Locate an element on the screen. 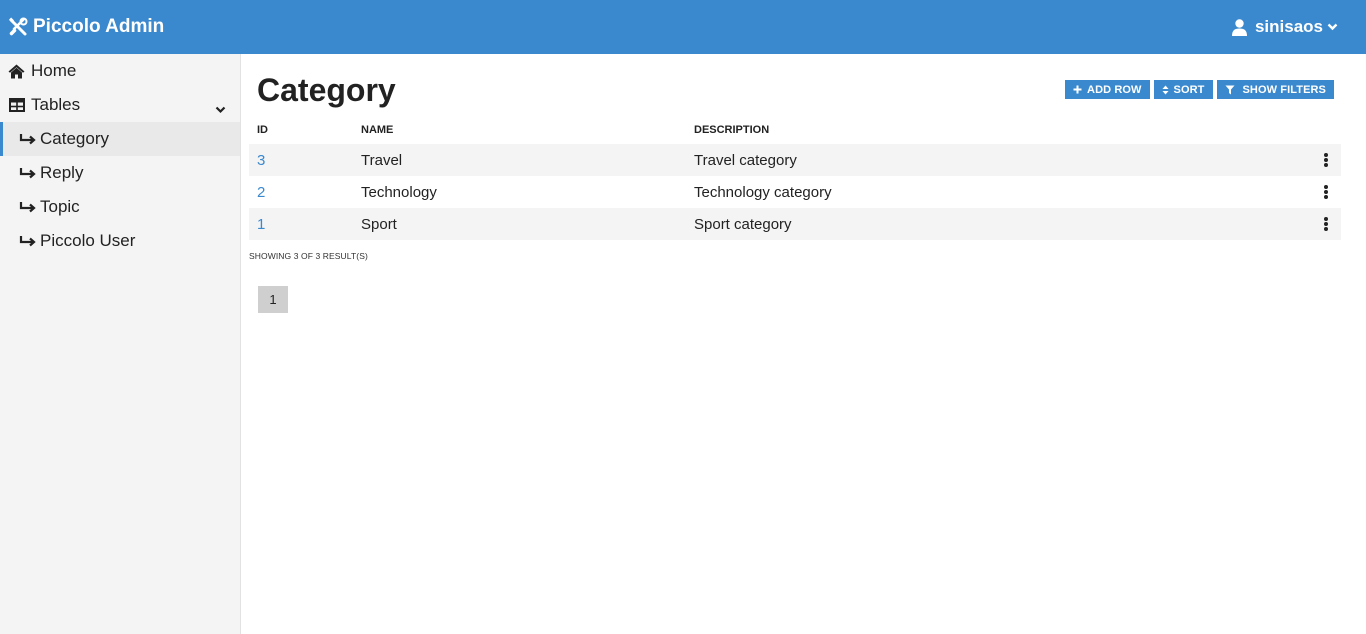 The image size is (1366, 634). user-icon is located at coordinates (1239, 27).